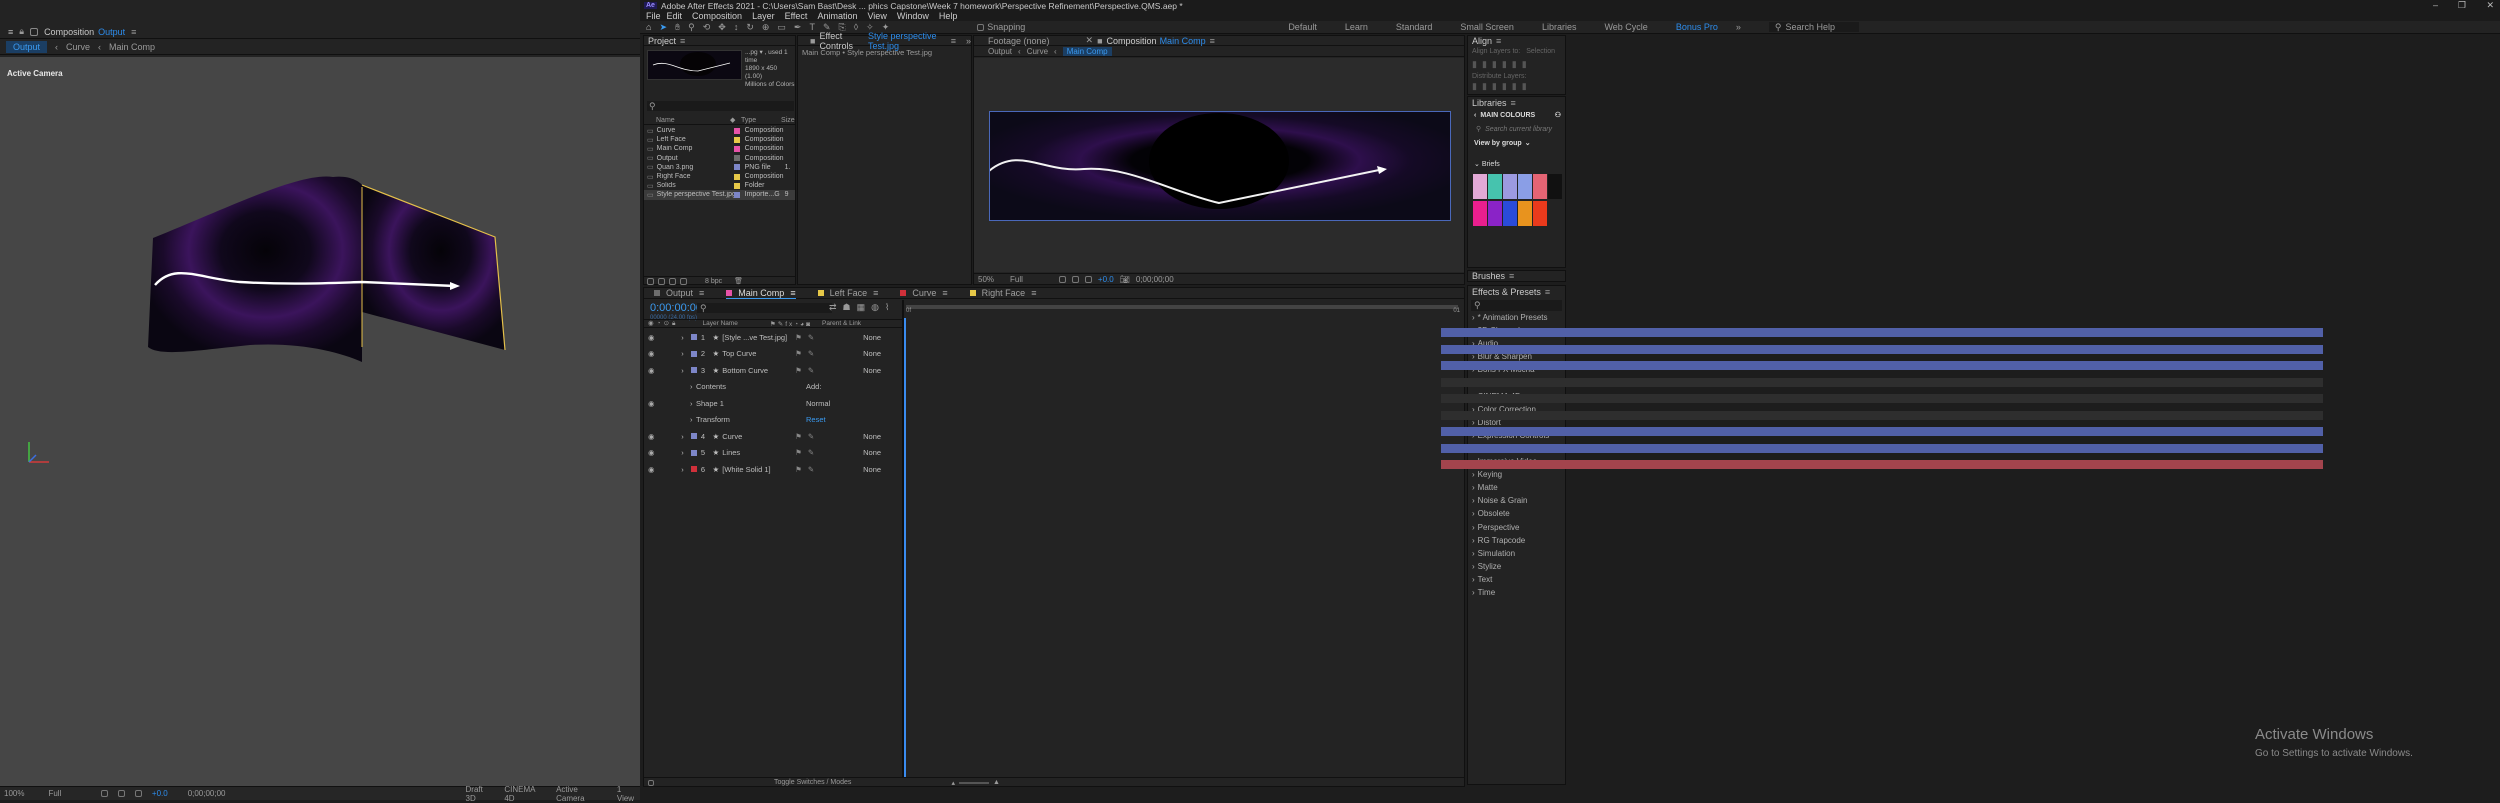 Image resolution: width=2500 pixels, height=803 pixels. What do you see at coordinates (861, 307) in the screenshot?
I see `frame-blend-icon: ▦` at bounding box center [861, 307].